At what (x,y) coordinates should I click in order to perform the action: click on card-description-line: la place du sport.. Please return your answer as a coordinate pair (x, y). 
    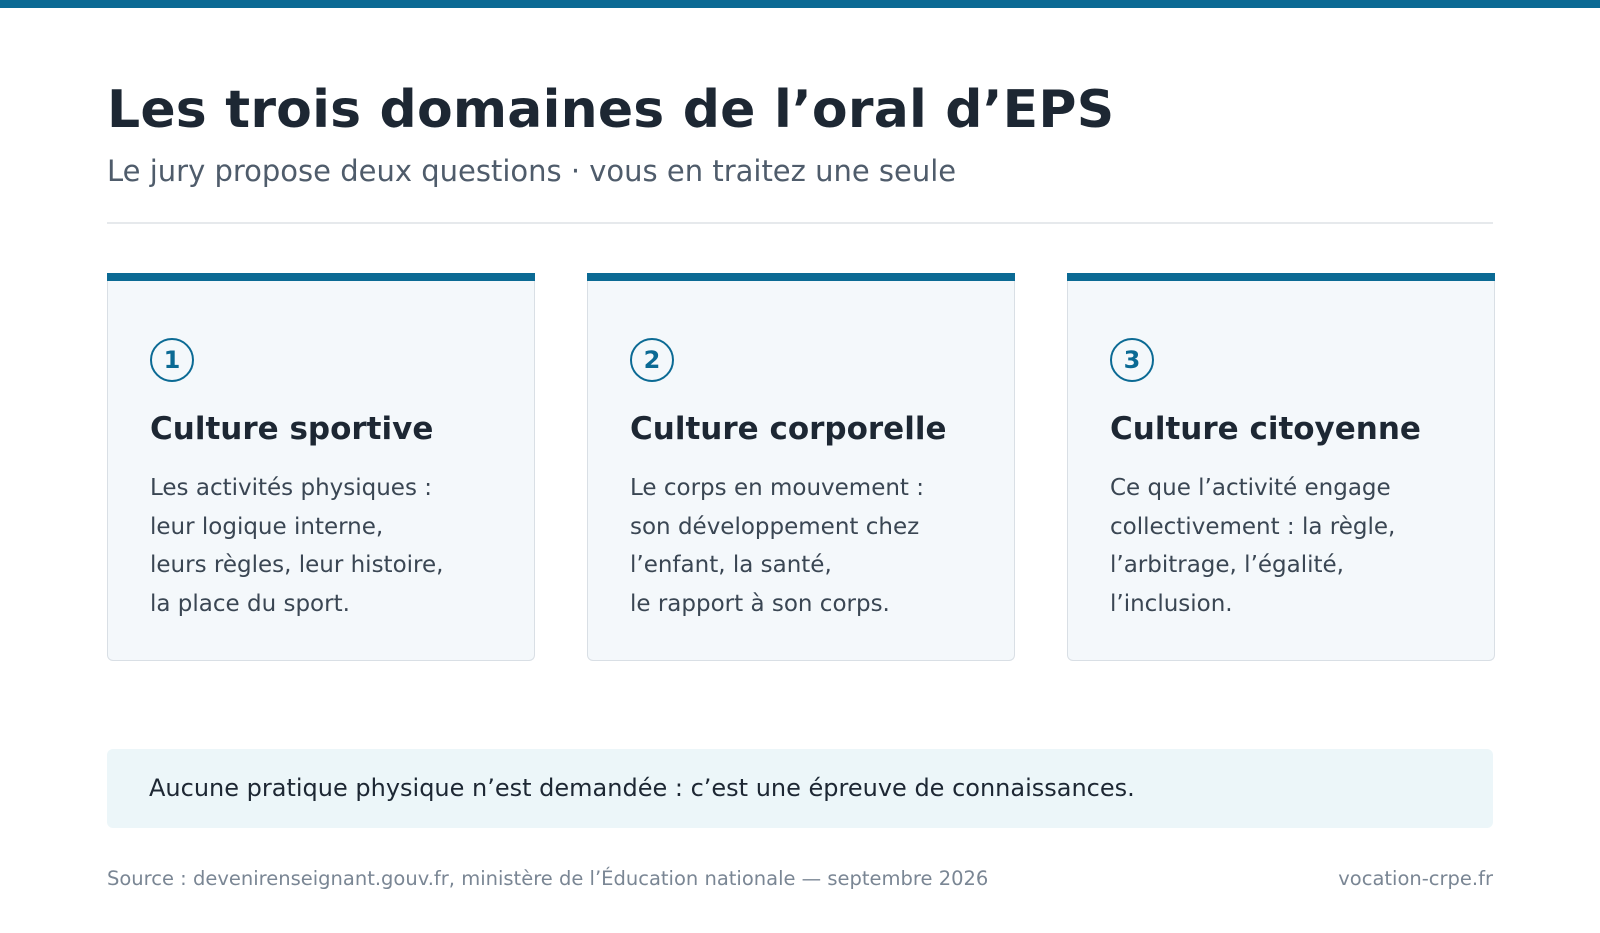
    Looking at the image, I should click on (250, 604).